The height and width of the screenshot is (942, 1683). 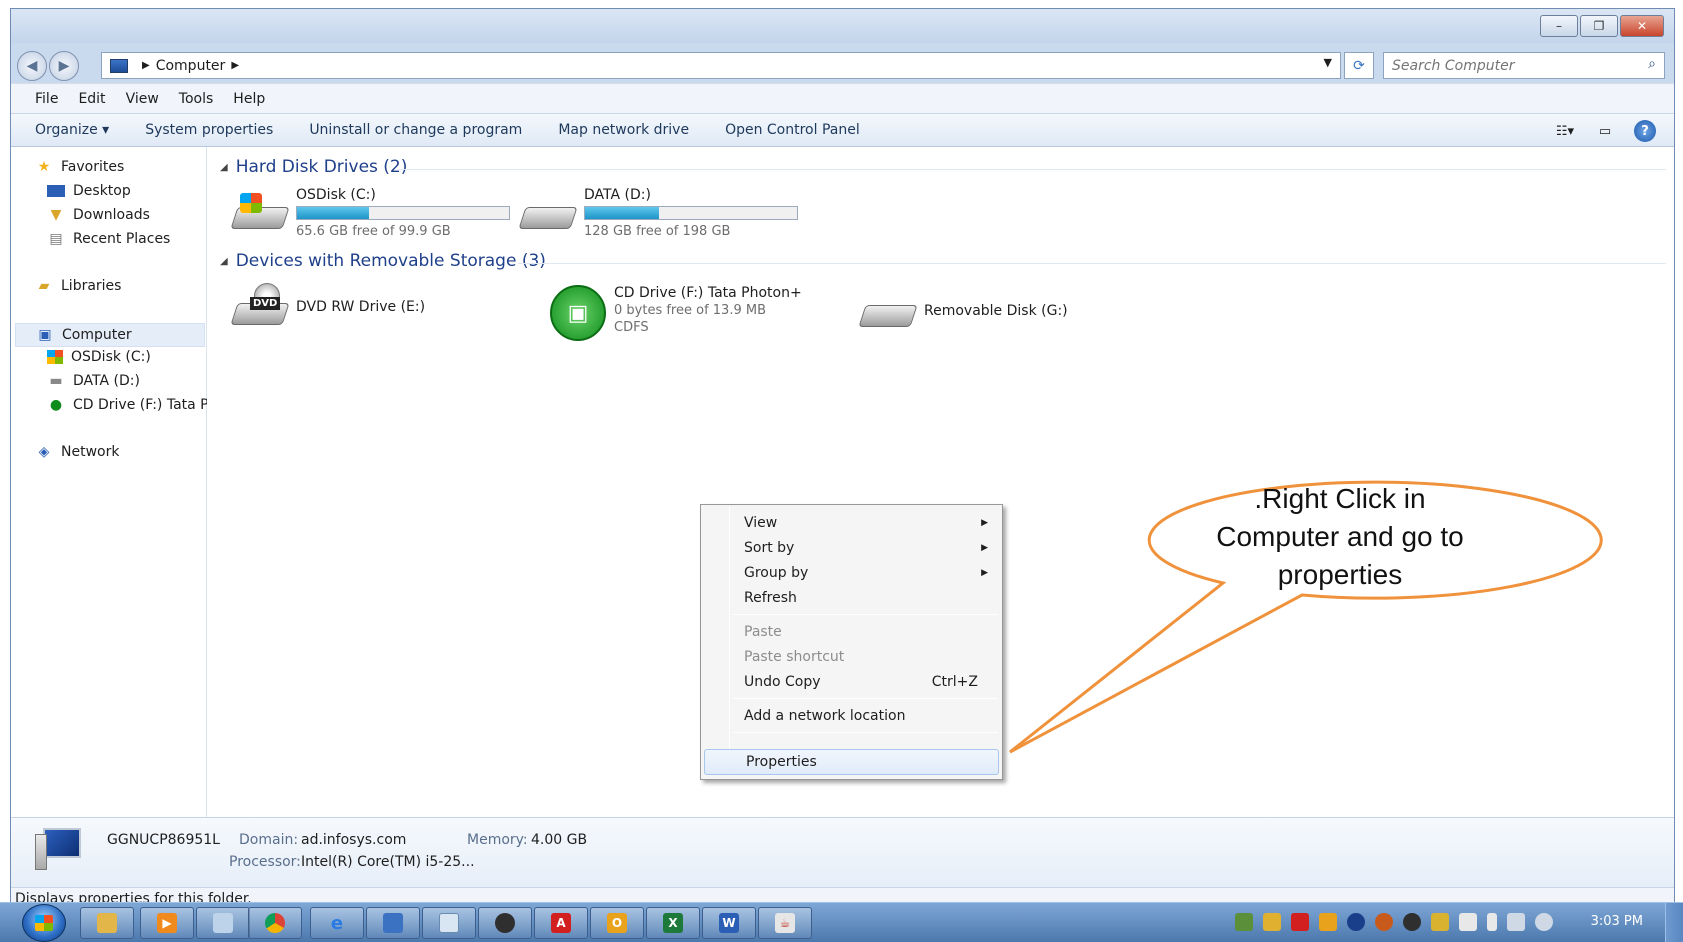 What do you see at coordinates (622, 213) in the screenshot?
I see `drive-d-usage-fill` at bounding box center [622, 213].